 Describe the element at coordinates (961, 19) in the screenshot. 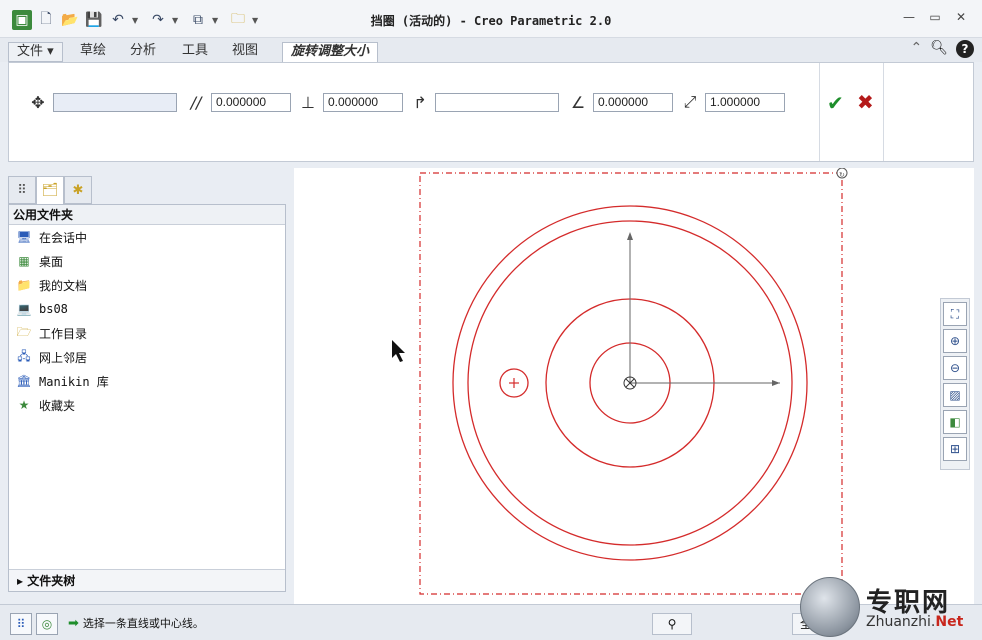

I see `close-button: ✕` at that location.